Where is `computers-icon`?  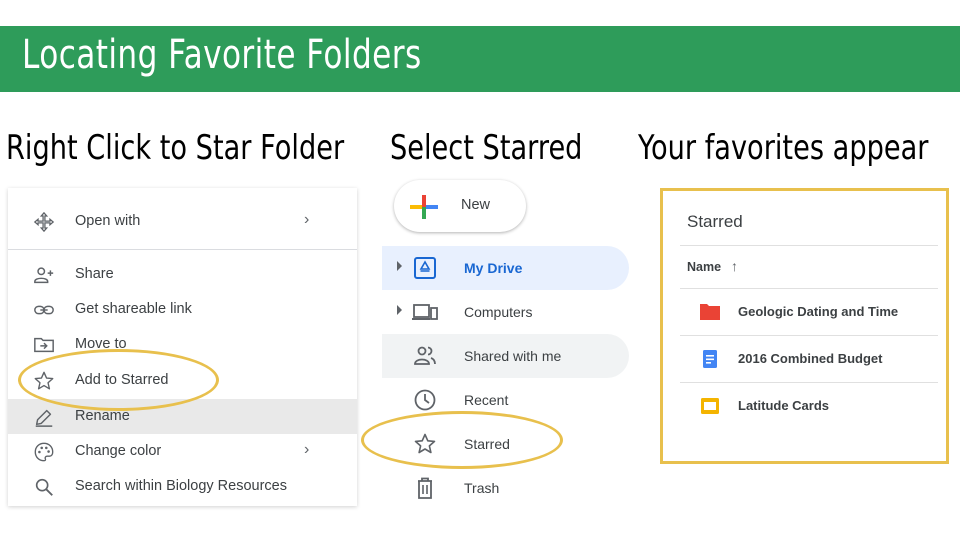
computers-icon is located at coordinates (425, 312).